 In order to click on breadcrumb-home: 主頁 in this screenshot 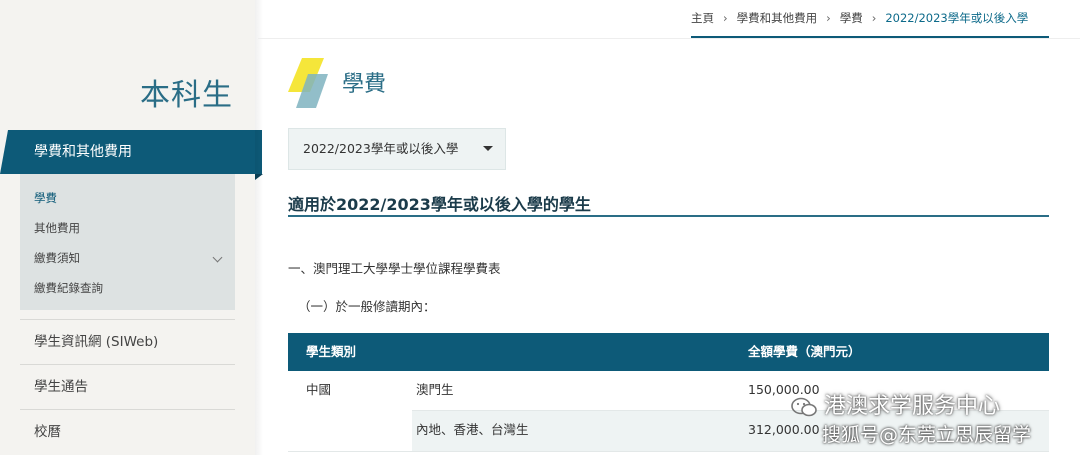, I will do `click(702, 18)`.